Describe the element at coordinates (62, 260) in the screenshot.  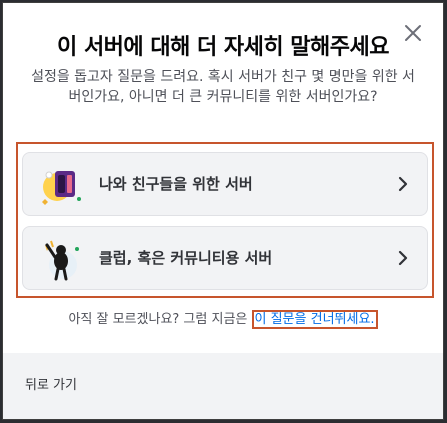
I see `community-illustration-icon` at that location.